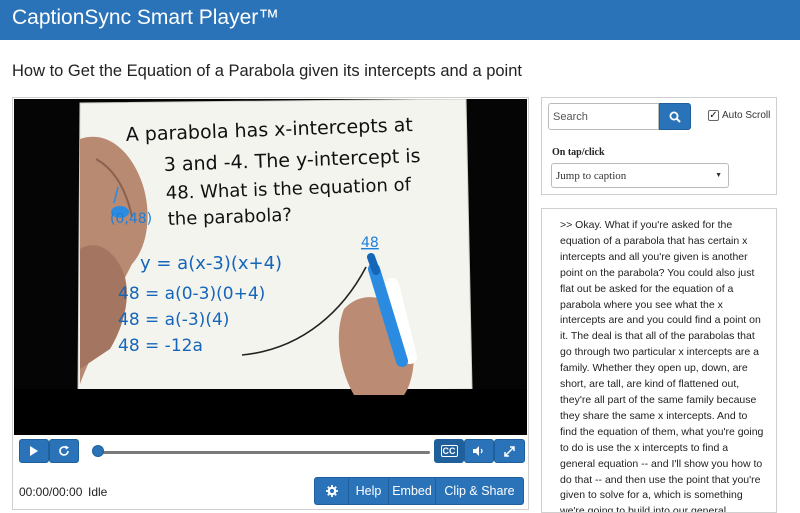 The width and height of the screenshot is (800, 513). Describe the element at coordinates (229, 217) in the screenshot. I see `whiteboard-line-4: the parabola?` at that location.